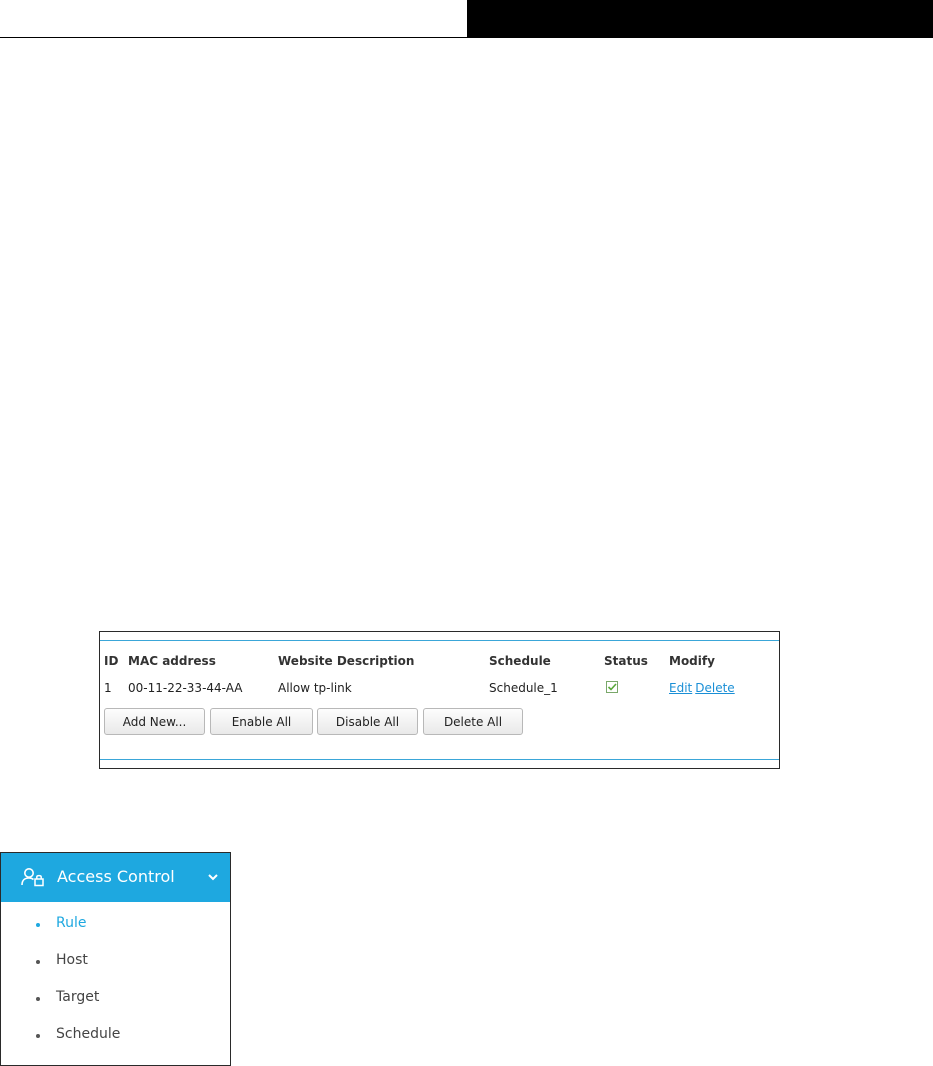 The height and width of the screenshot is (1066, 933). What do you see at coordinates (439, 640) in the screenshot?
I see `panel-top-divider` at bounding box center [439, 640].